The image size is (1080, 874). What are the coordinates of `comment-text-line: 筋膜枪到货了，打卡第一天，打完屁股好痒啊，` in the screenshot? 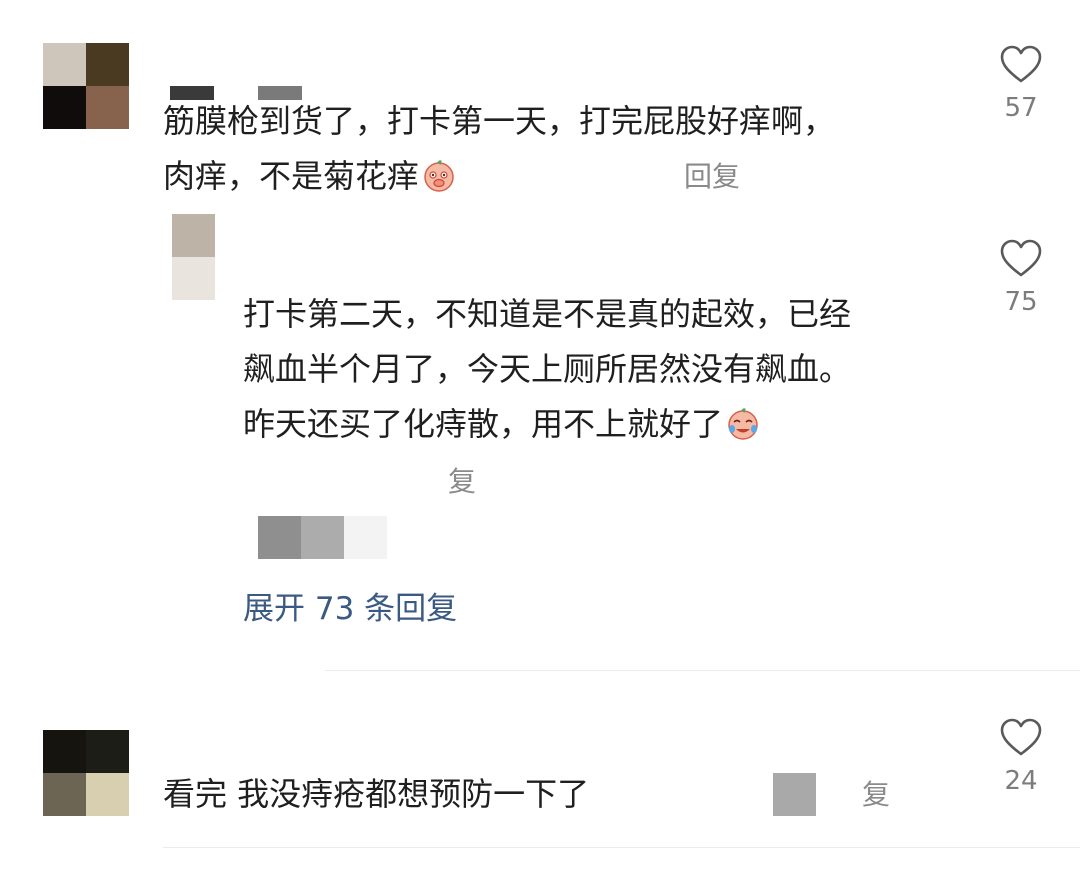 It's located at (499, 121).